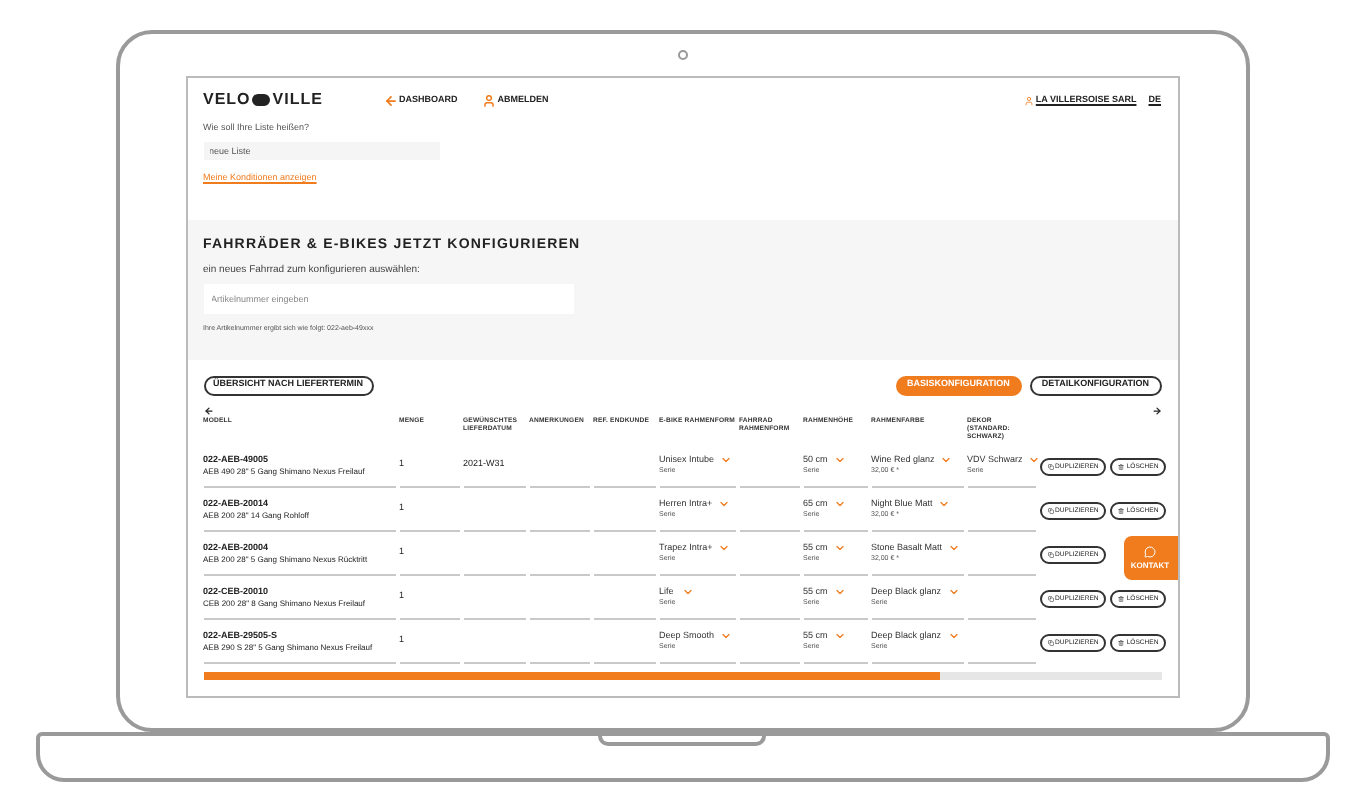 This screenshot has height=812, width=1364. I want to click on horizontal-scrollbar, so click(682, 676).